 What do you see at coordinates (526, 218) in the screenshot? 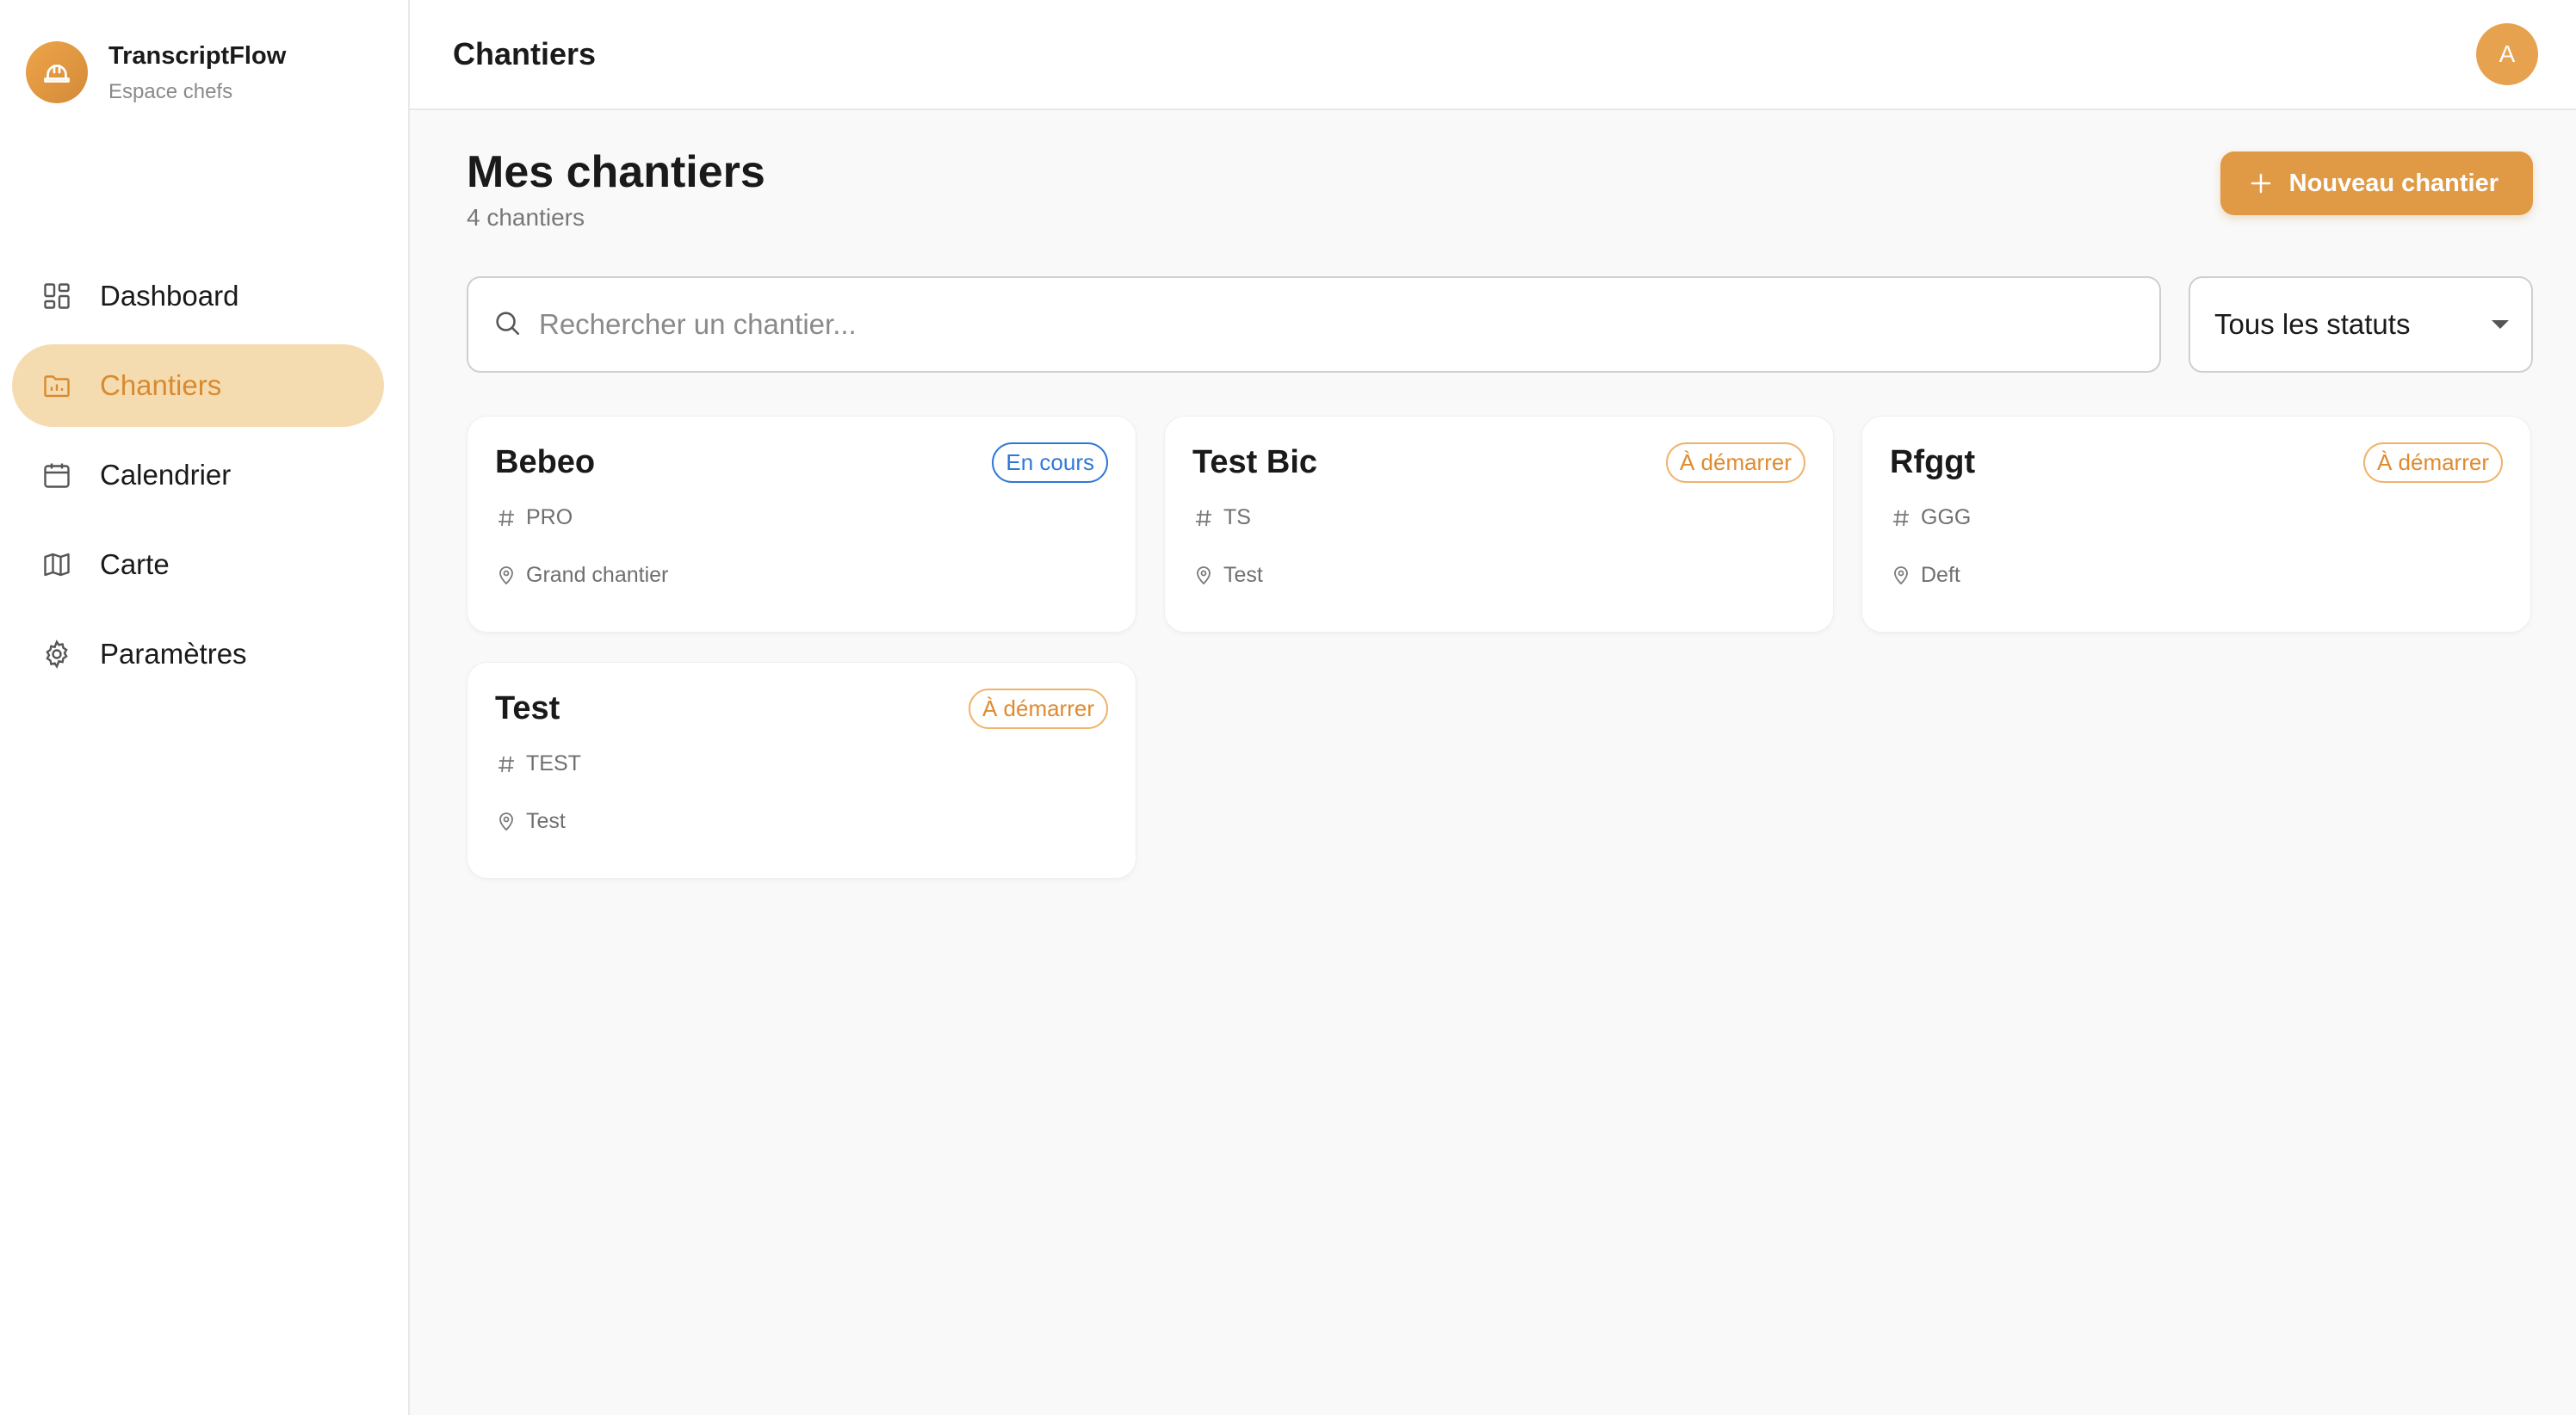
I see `chantier-count: 4 chantiers` at bounding box center [526, 218].